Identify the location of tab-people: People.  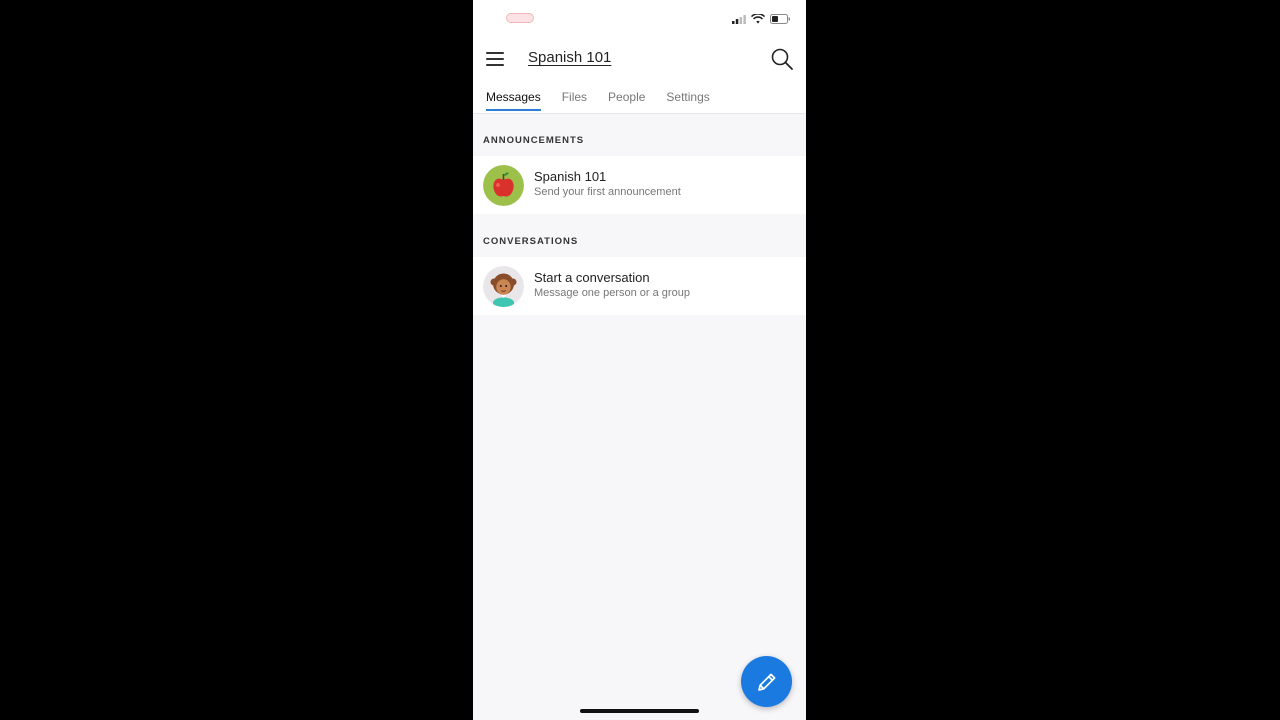
(626, 100).